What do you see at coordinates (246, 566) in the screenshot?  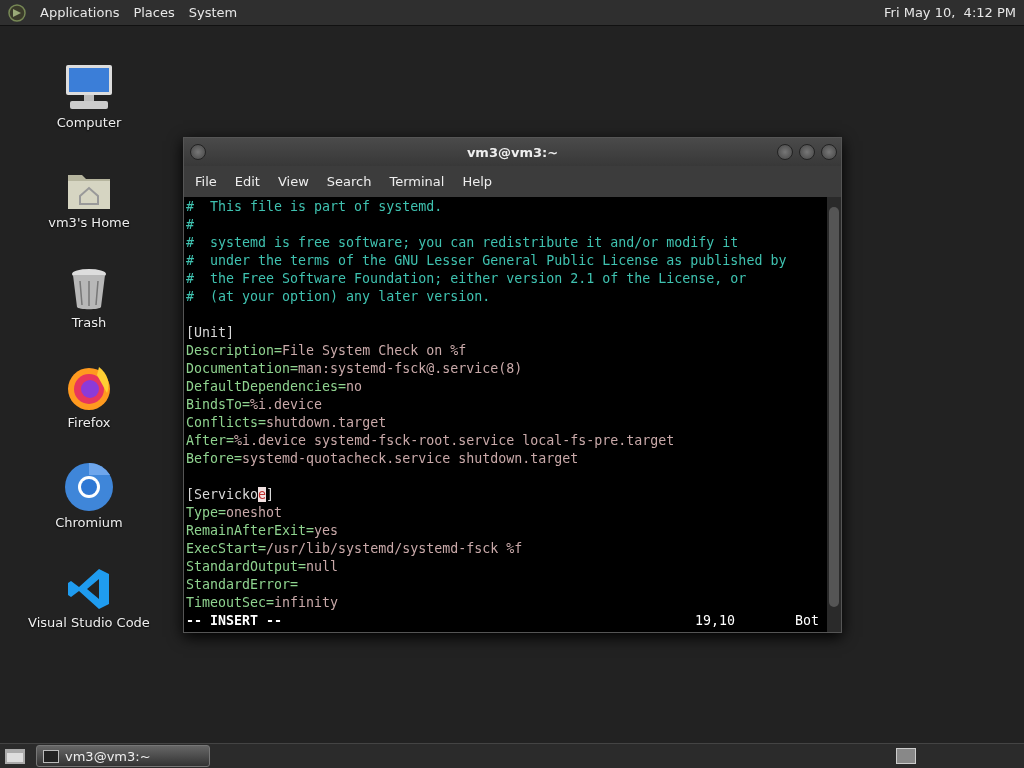 I see `config-key: StandardOutput=` at bounding box center [246, 566].